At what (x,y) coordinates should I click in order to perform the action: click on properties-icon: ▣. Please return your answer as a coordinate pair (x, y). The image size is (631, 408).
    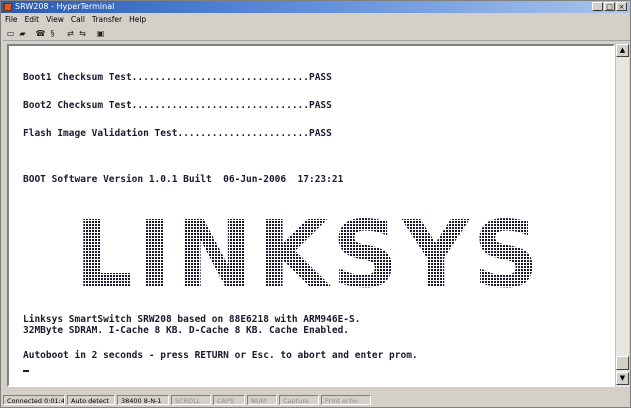
    Looking at the image, I should click on (100, 33).